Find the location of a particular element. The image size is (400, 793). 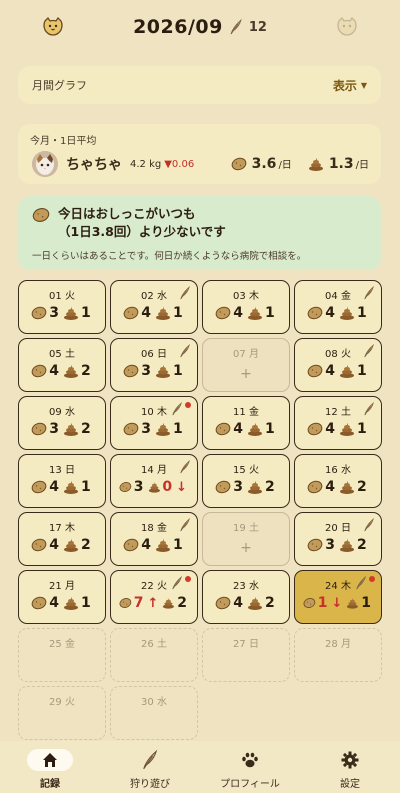

day-cell: 29 火 is located at coordinates (62, 713).